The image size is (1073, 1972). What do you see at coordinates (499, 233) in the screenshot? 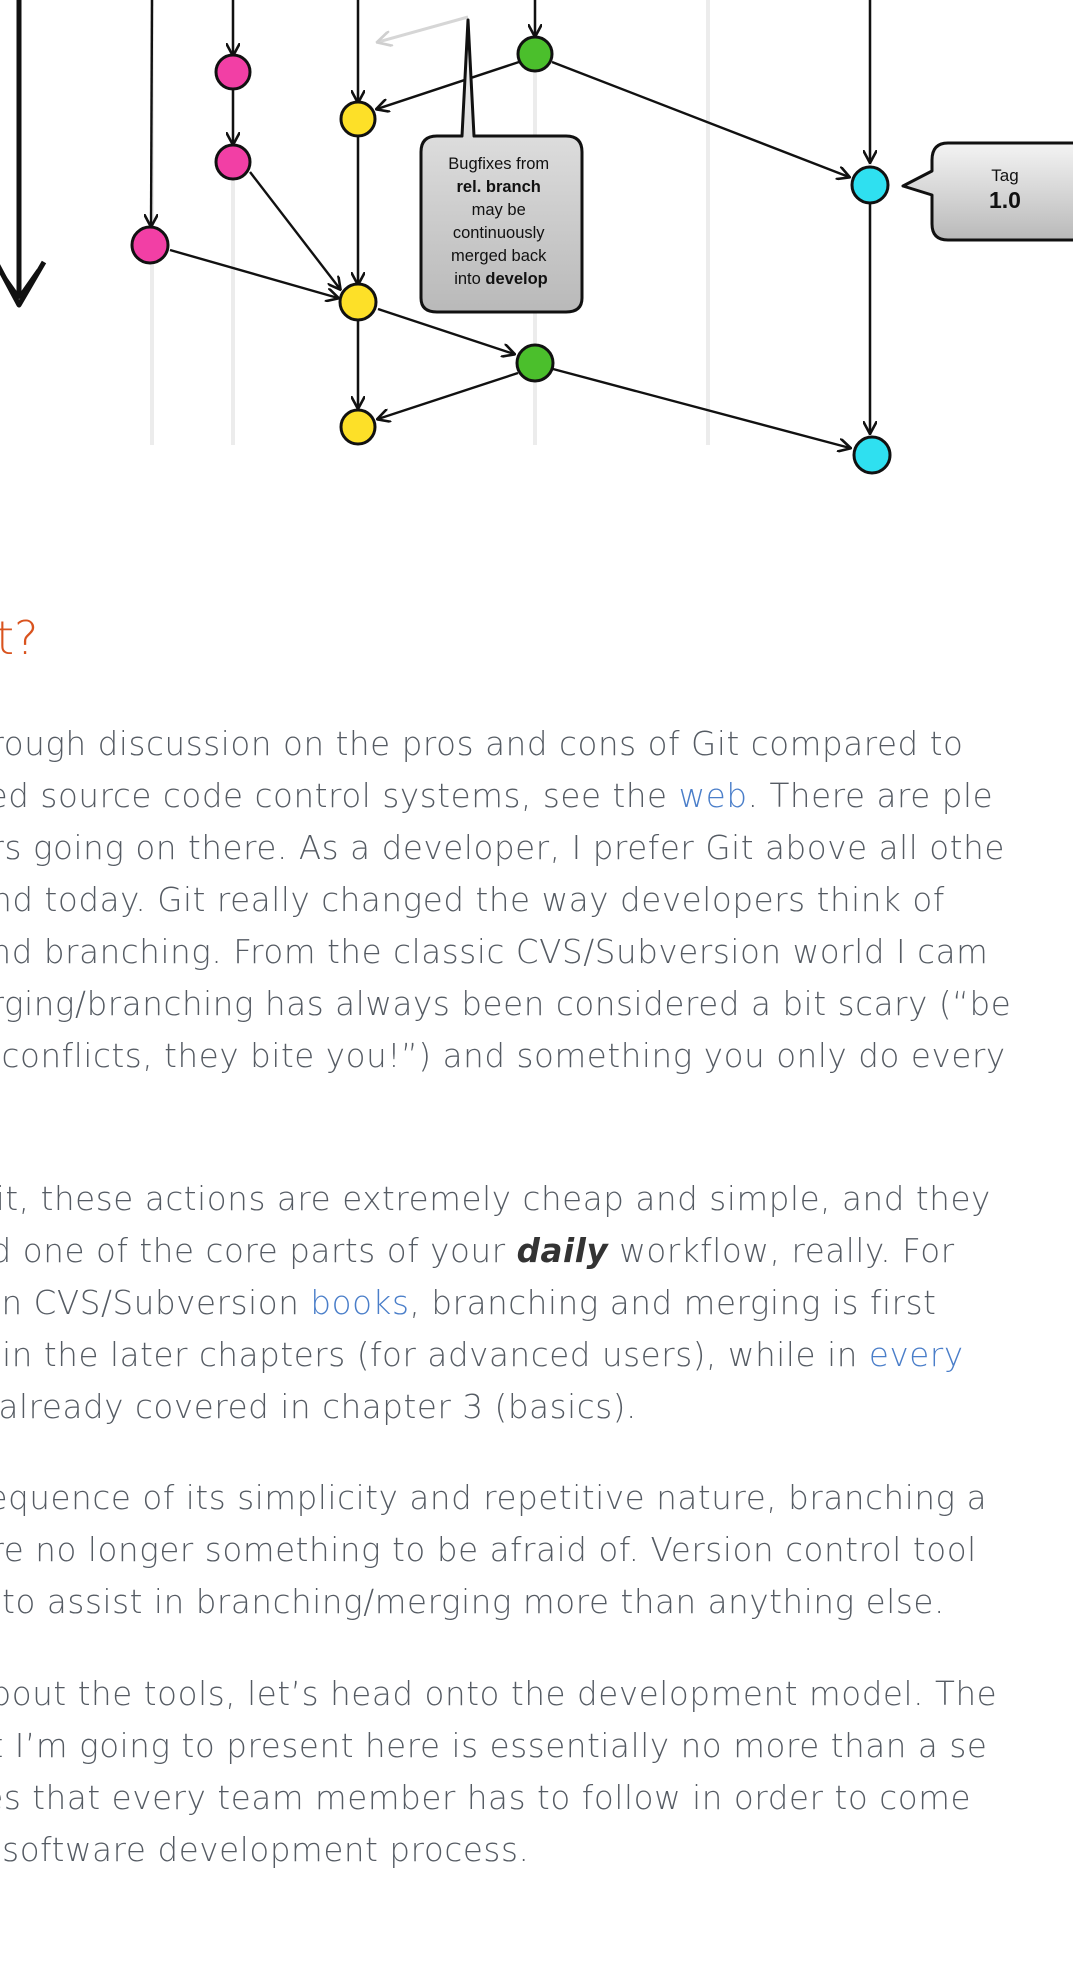
I see `bugfix-line-4: continuously` at bounding box center [499, 233].